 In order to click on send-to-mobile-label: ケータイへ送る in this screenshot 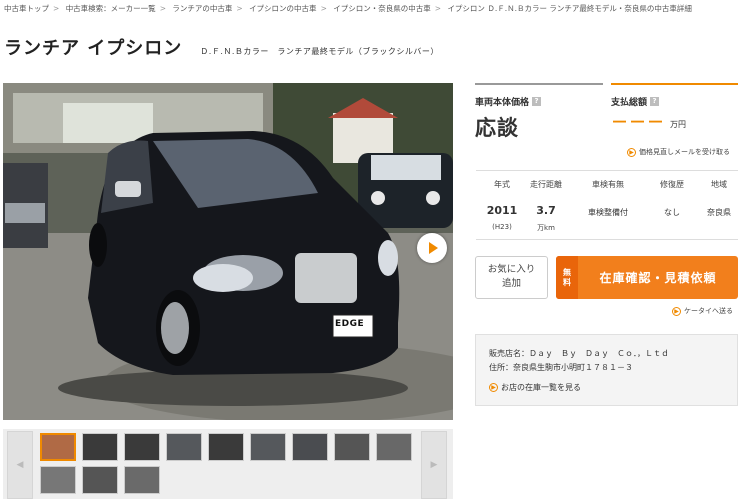, I will do `click(708, 311)`.